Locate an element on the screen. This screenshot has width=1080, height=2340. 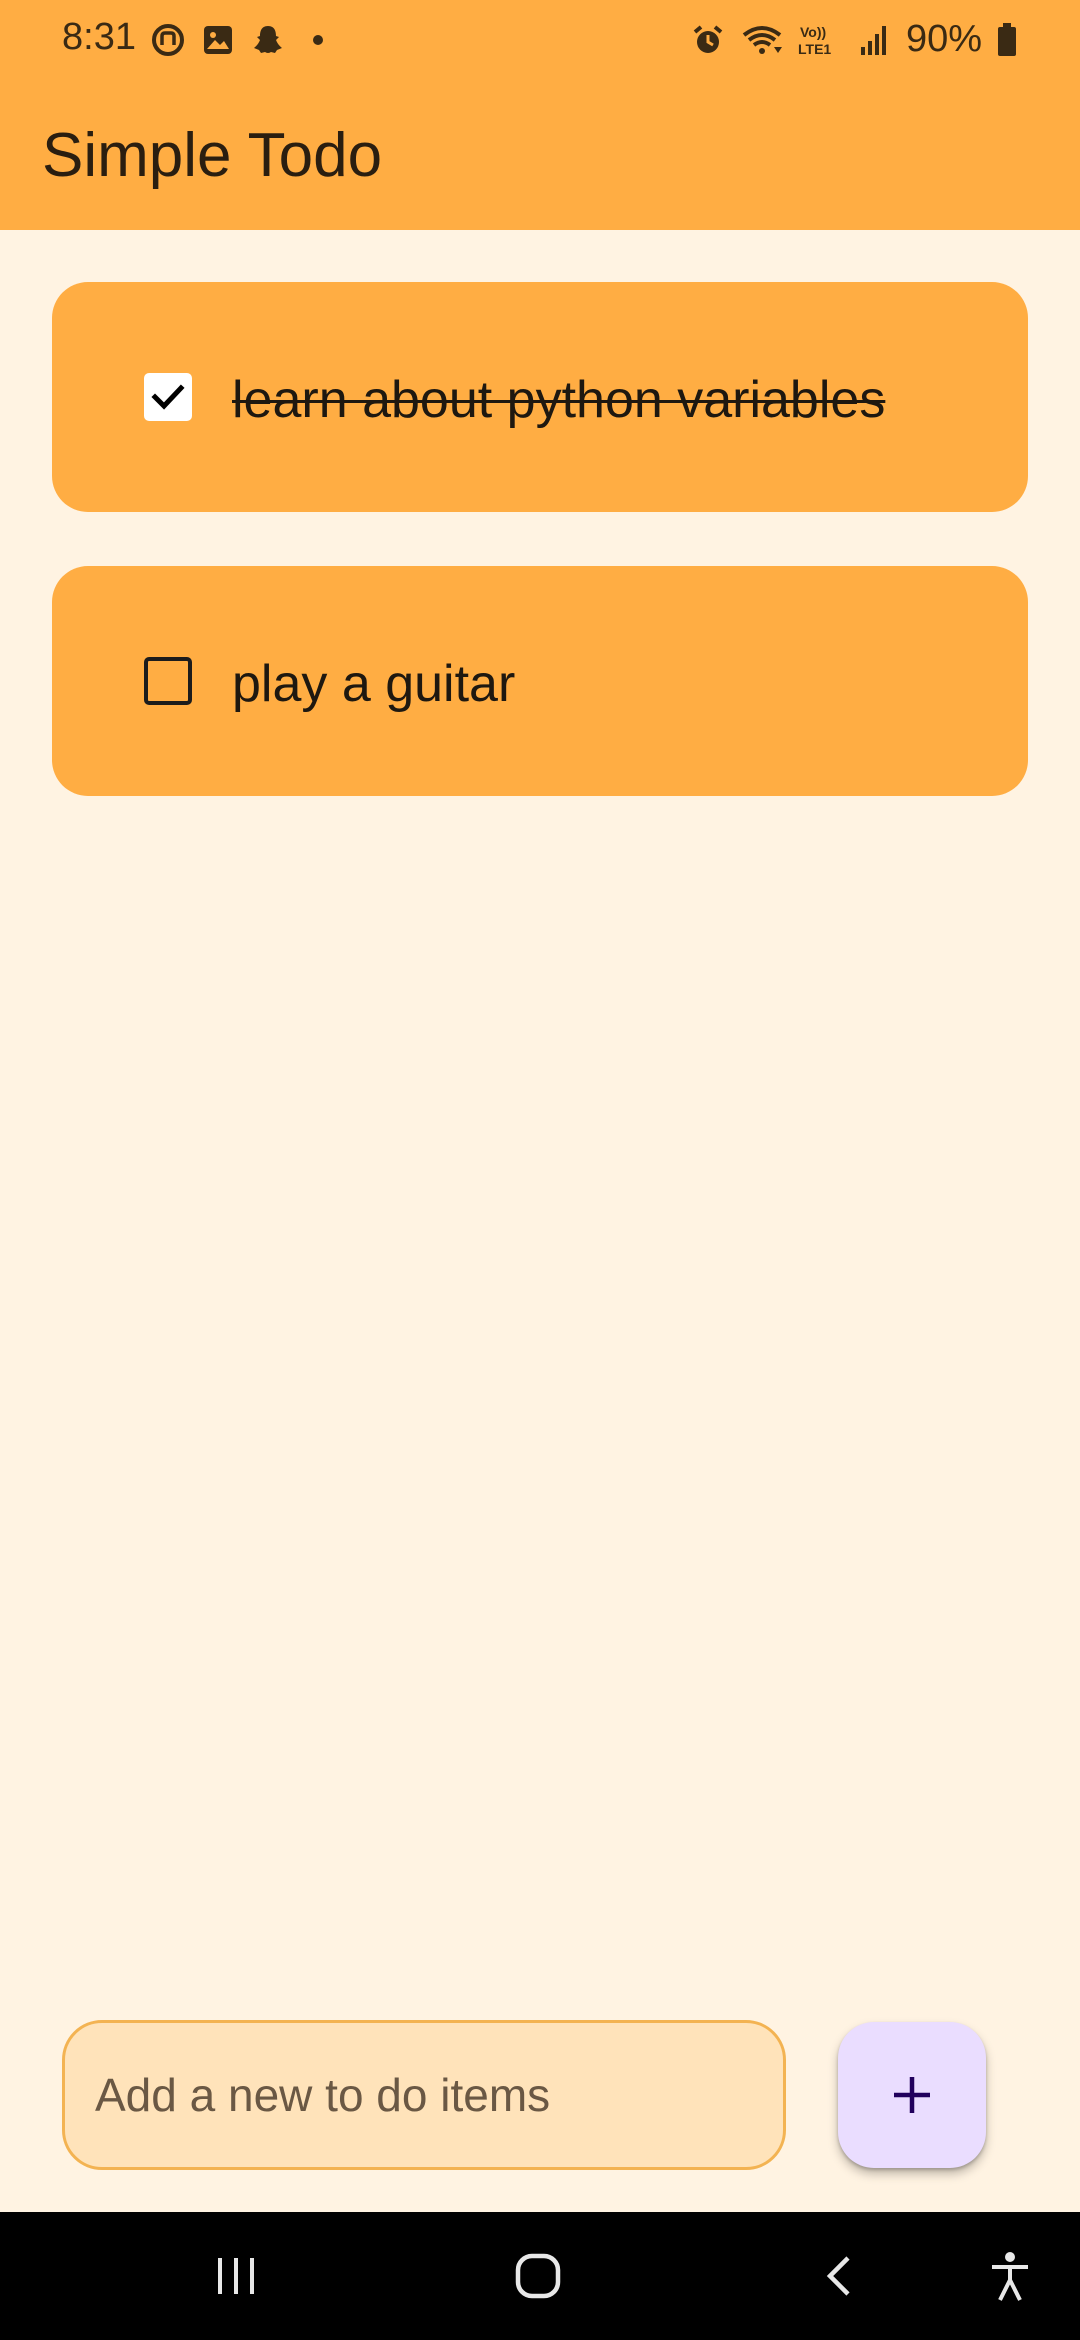
back-icon is located at coordinates (840, 2276).